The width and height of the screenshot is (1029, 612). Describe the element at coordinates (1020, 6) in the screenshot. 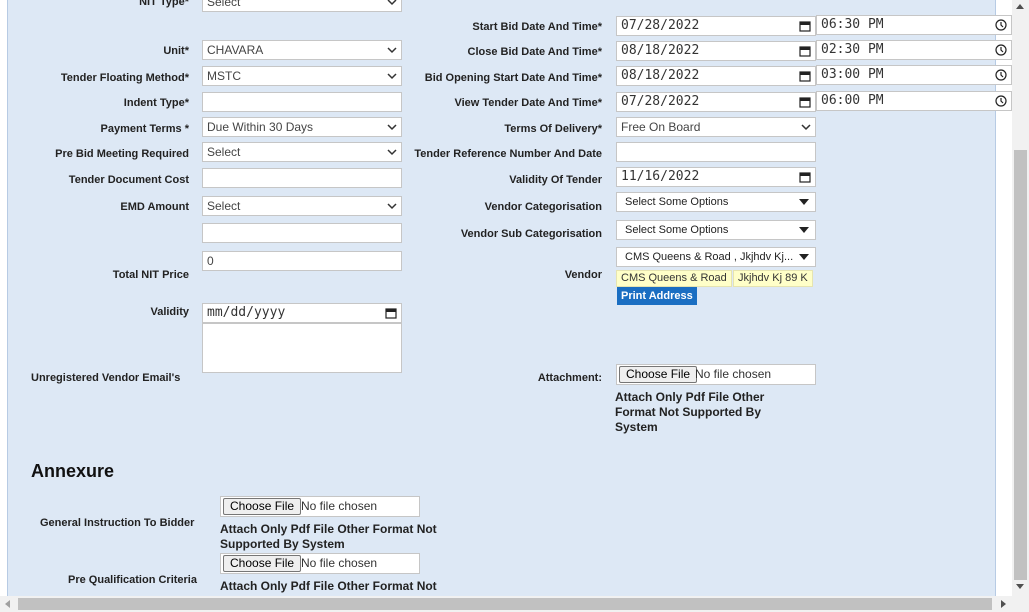

I see `scroll-up-icon` at that location.